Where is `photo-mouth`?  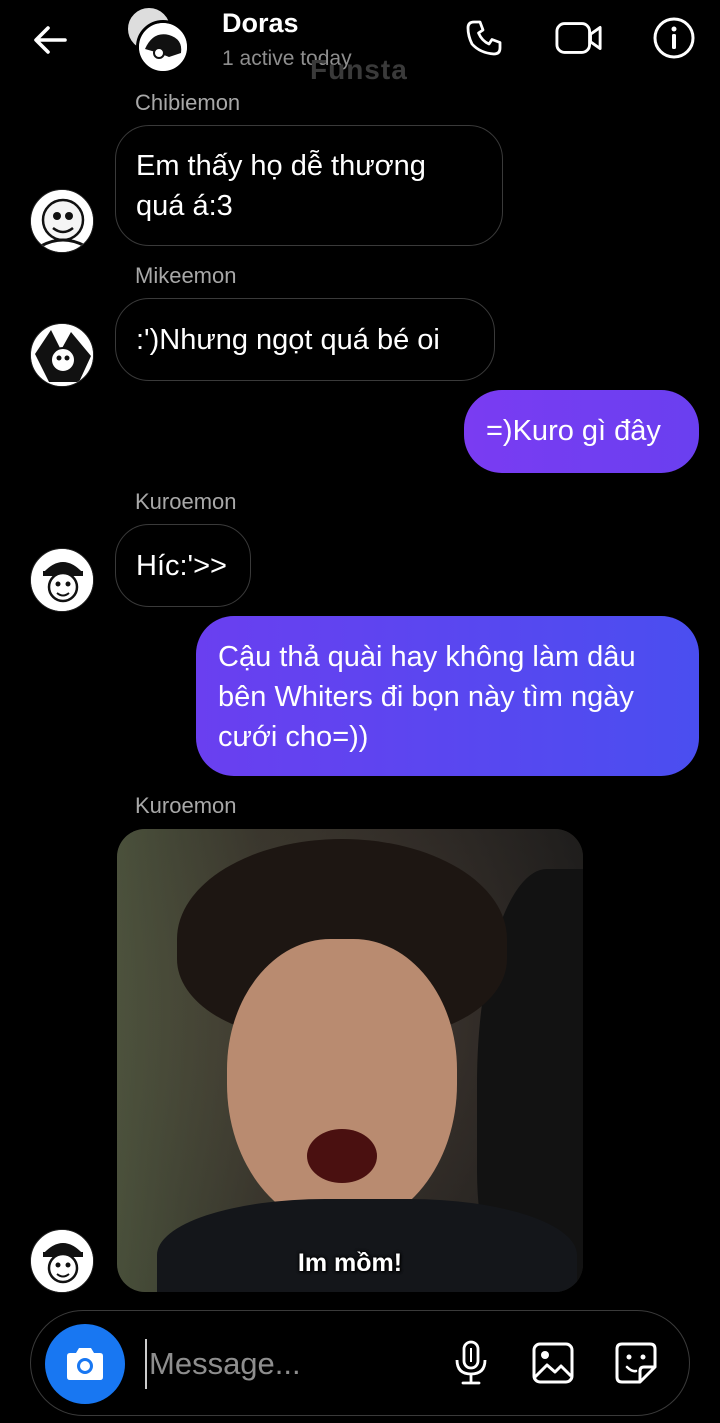
photo-mouth is located at coordinates (342, 1156).